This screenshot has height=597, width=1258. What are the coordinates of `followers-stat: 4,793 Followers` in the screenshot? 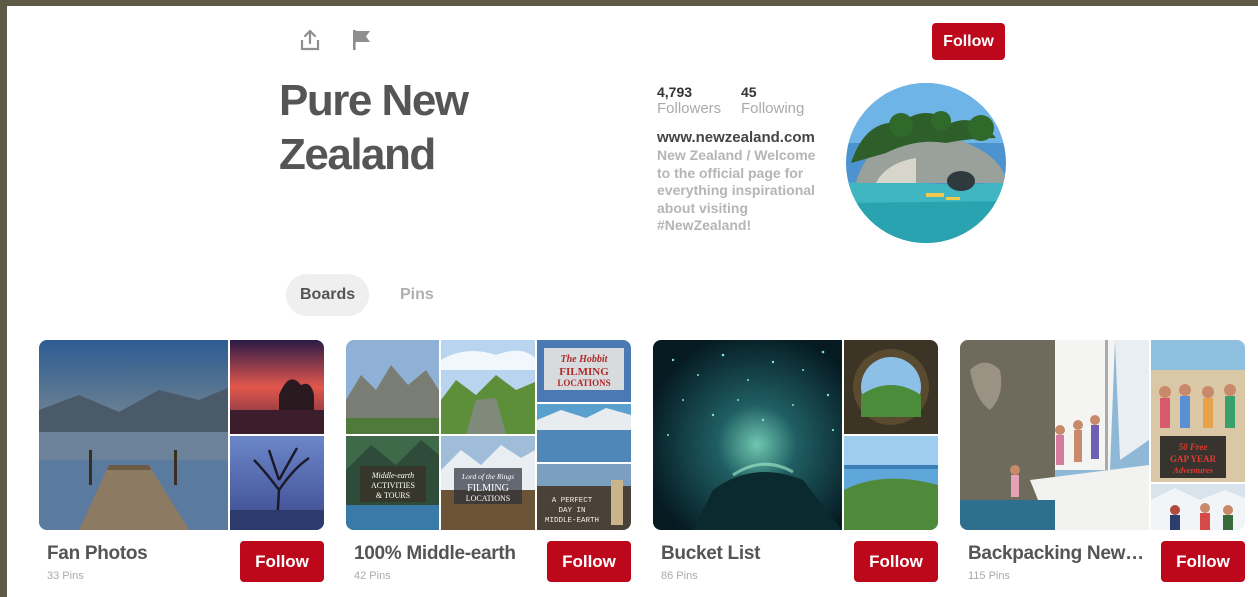 It's located at (689, 101).